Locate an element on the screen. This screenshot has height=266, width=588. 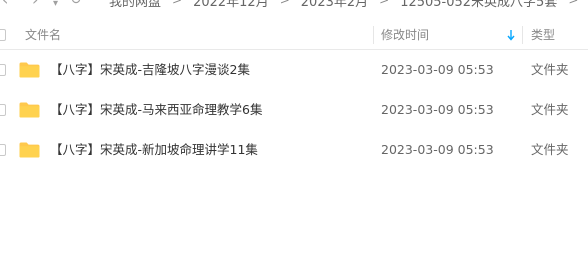
file-name: 【八字】宋英成-吉隆坡八字漫谈2集 is located at coordinates (150, 70).